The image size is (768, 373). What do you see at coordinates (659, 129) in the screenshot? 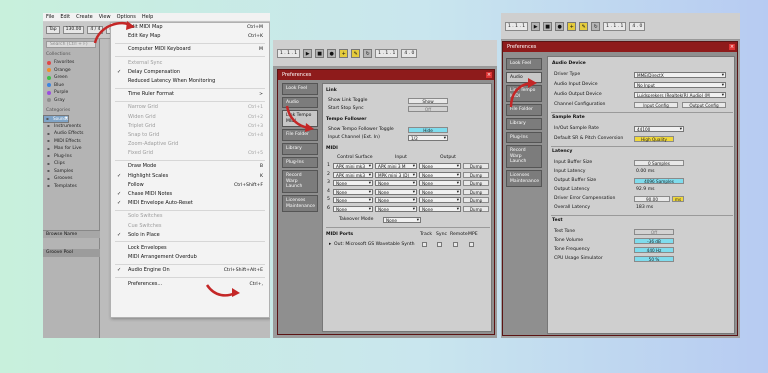
I see `in-out-rate-select: 44100` at bounding box center [659, 129].